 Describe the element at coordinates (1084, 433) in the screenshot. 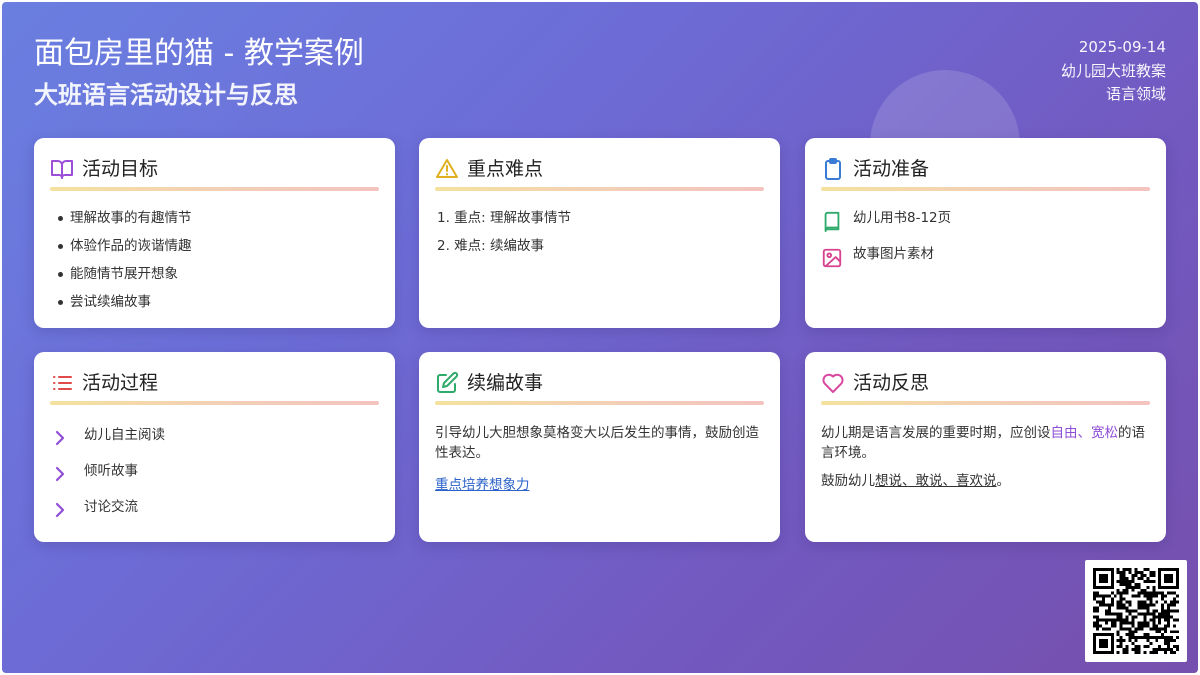

I see `highlight-text: 自由、宽松` at that location.